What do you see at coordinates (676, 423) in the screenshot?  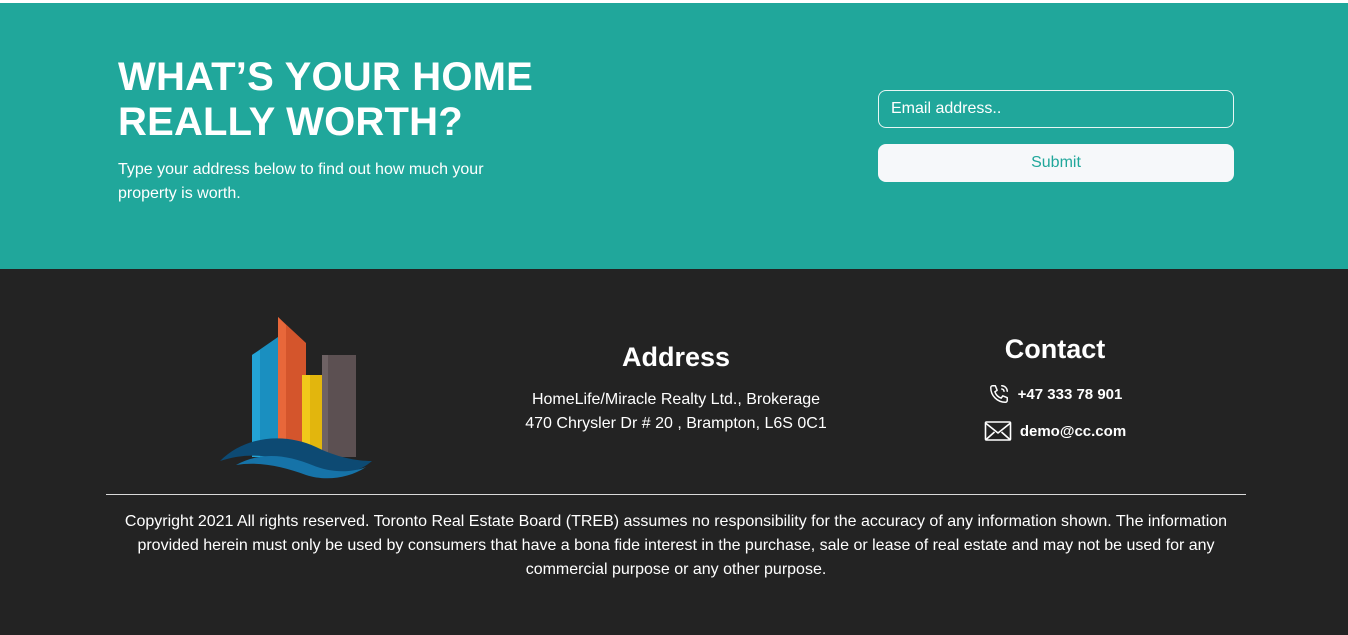 I see `address-line-2: 470 Chrysler Dr # 20 , Brampton, L6S 0C1` at bounding box center [676, 423].